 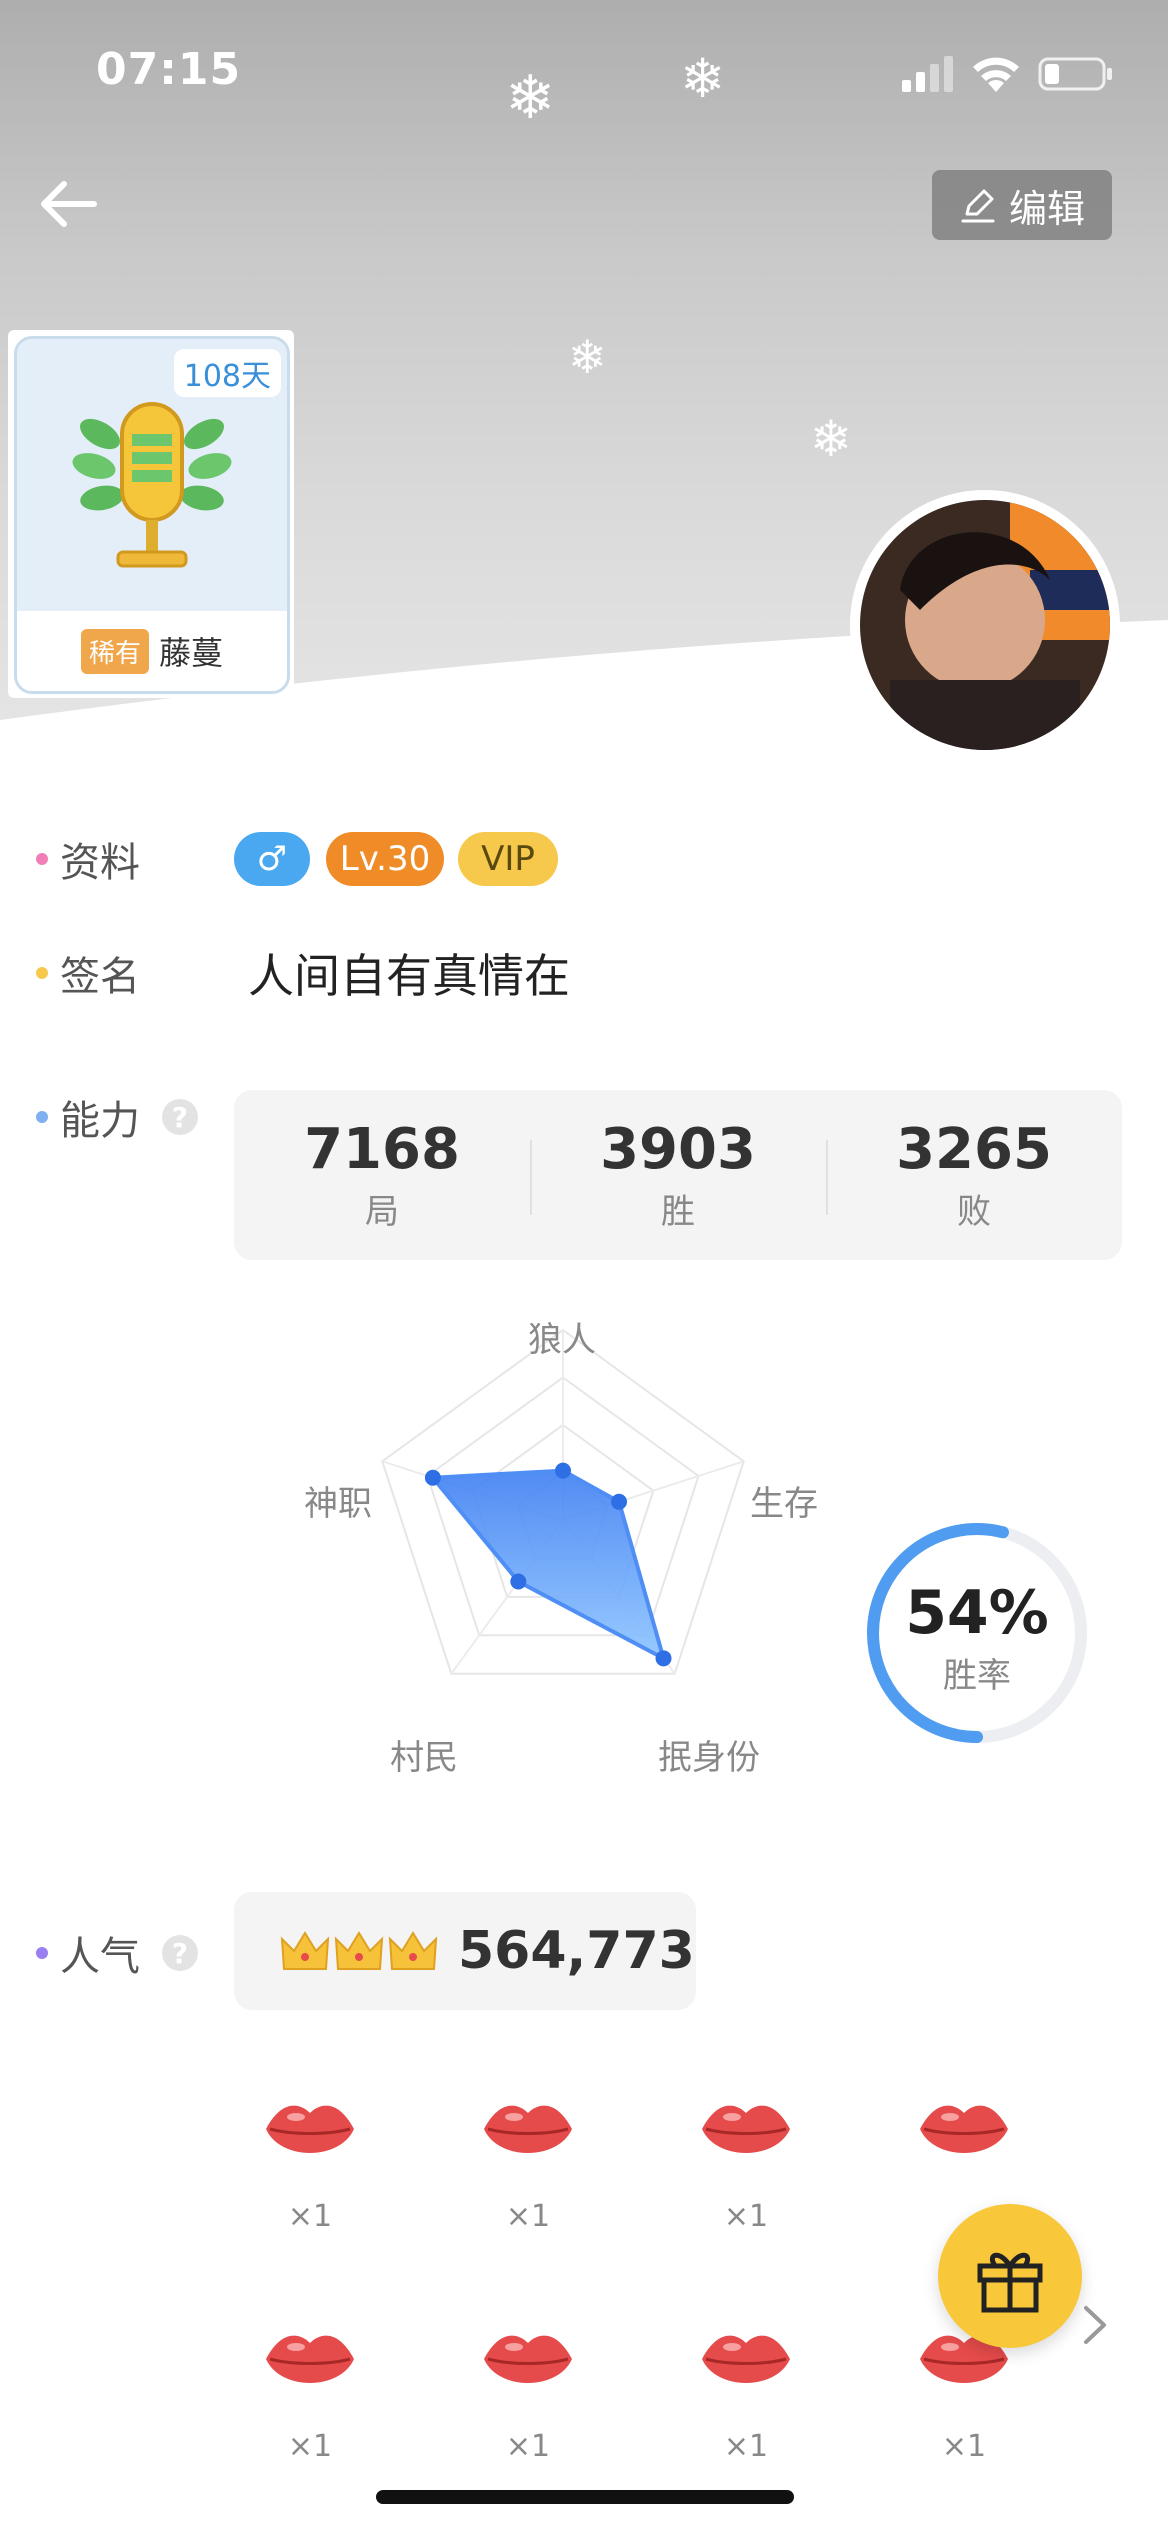 I want to click on signature-text: 人间自有真情在, so click(x=409, y=976).